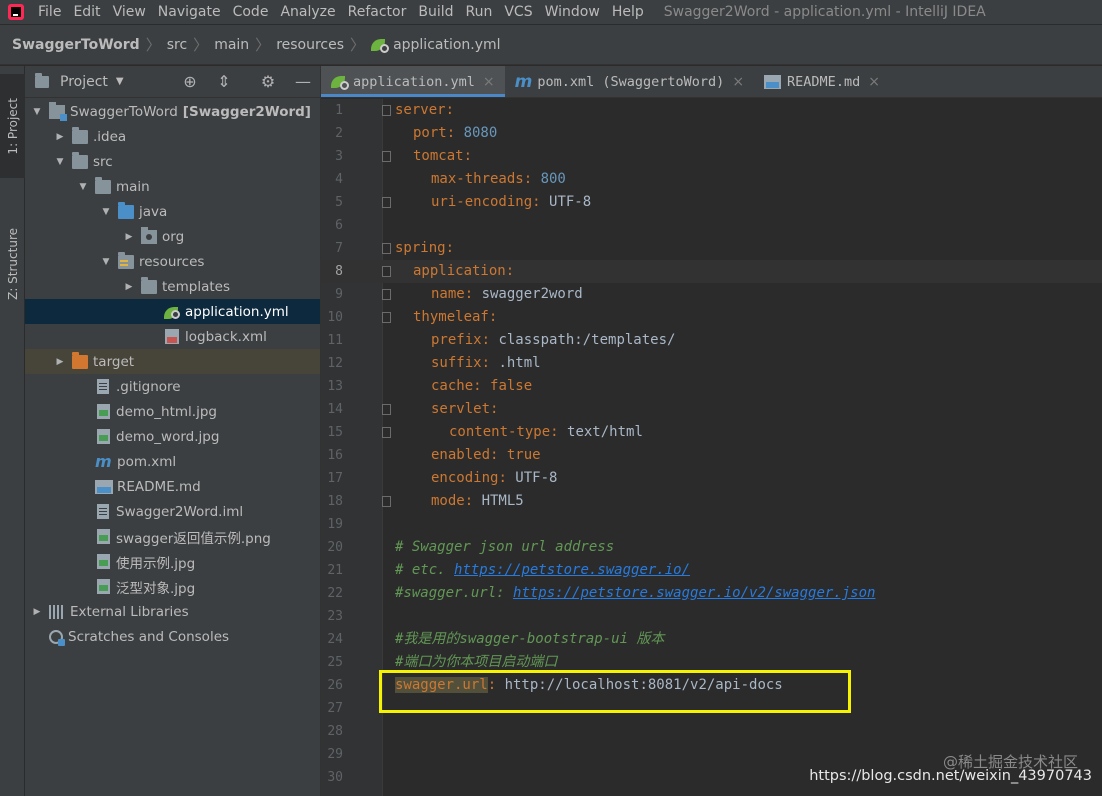 This screenshot has width=1102, height=796. I want to click on code-token: thymeleaf, so click(451, 317).